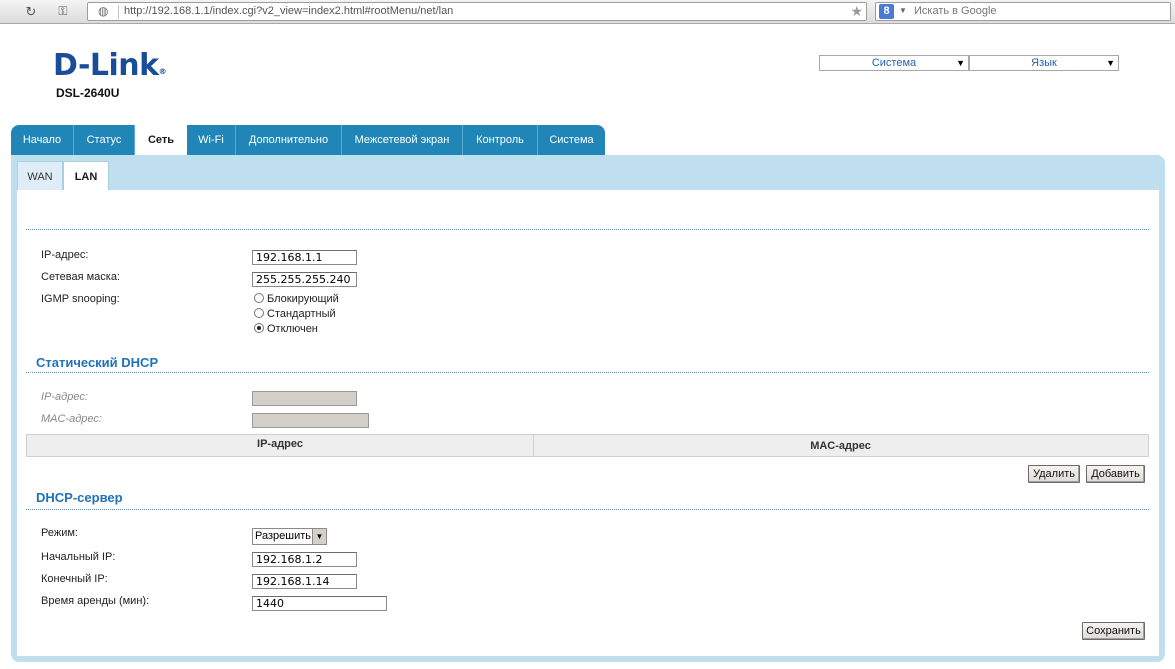 The width and height of the screenshot is (1175, 669). Describe the element at coordinates (74, 579) in the screenshot. I see `end-ip-label: Конечный IP:` at that location.